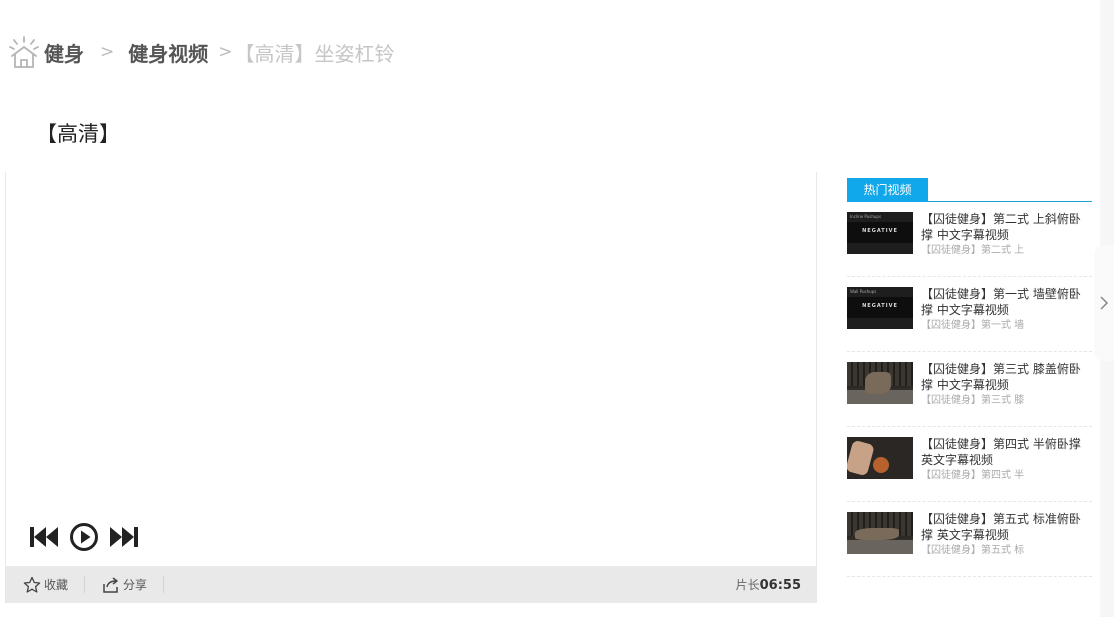 This screenshot has height=617, width=1114. Describe the element at coordinates (973, 250) in the screenshot. I see `video-subtitle: 【囚徒健身】第二式 上` at that location.